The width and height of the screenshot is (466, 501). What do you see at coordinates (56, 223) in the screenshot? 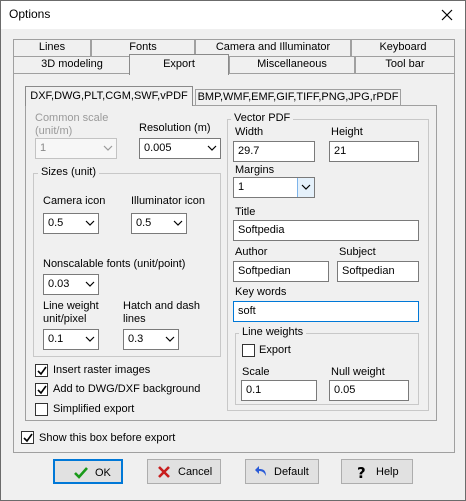
I see `camera-icon-value: 0.5` at bounding box center [56, 223].